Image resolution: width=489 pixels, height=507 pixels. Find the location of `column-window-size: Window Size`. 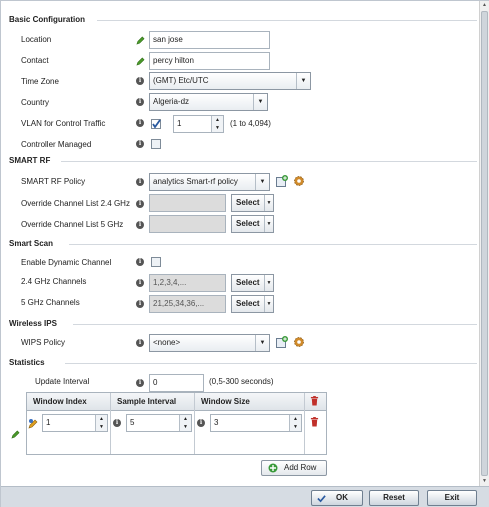

column-window-size: Window Size is located at coordinates (250, 402).